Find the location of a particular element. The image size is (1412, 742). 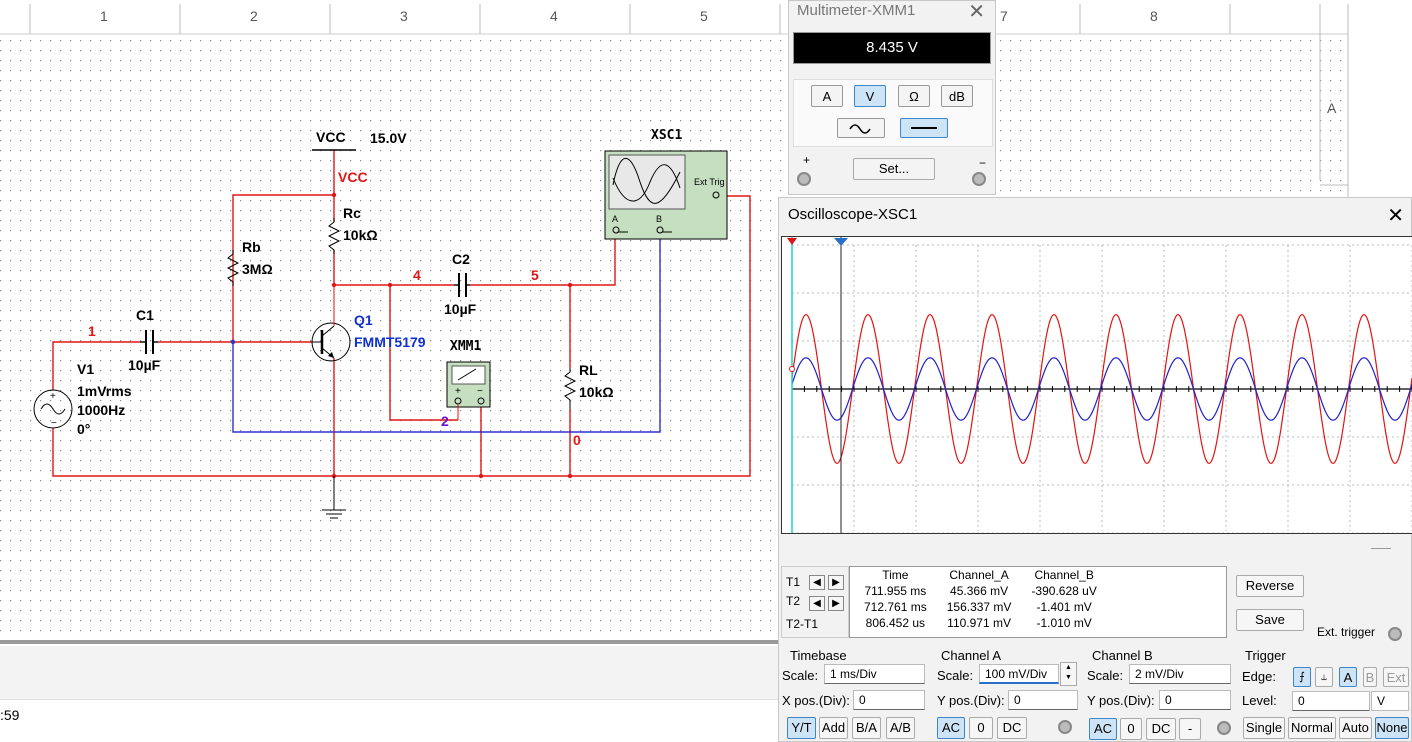

trigger-auto-button: Auto is located at coordinates (1355, 728).